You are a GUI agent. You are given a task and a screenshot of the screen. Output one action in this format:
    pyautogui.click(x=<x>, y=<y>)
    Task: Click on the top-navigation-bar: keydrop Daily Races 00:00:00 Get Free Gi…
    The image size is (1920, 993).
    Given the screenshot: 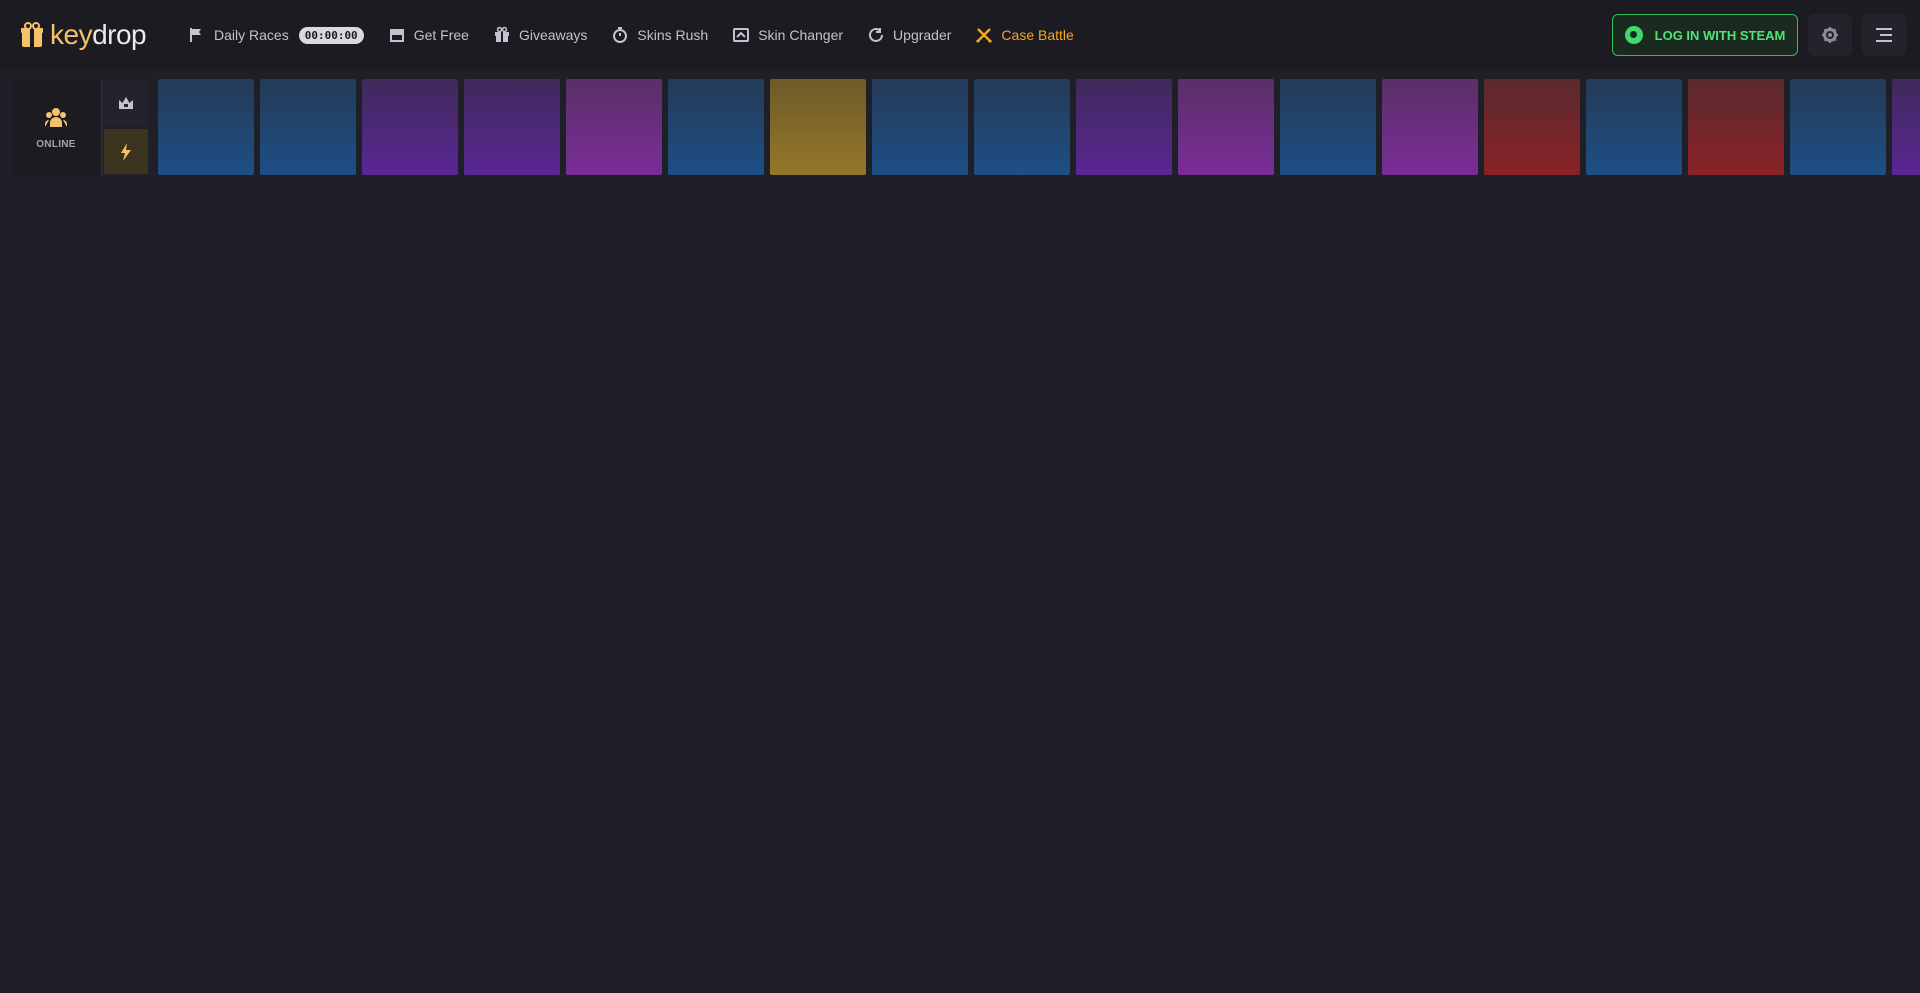 What is the action you would take?
    pyautogui.click(x=960, y=35)
    